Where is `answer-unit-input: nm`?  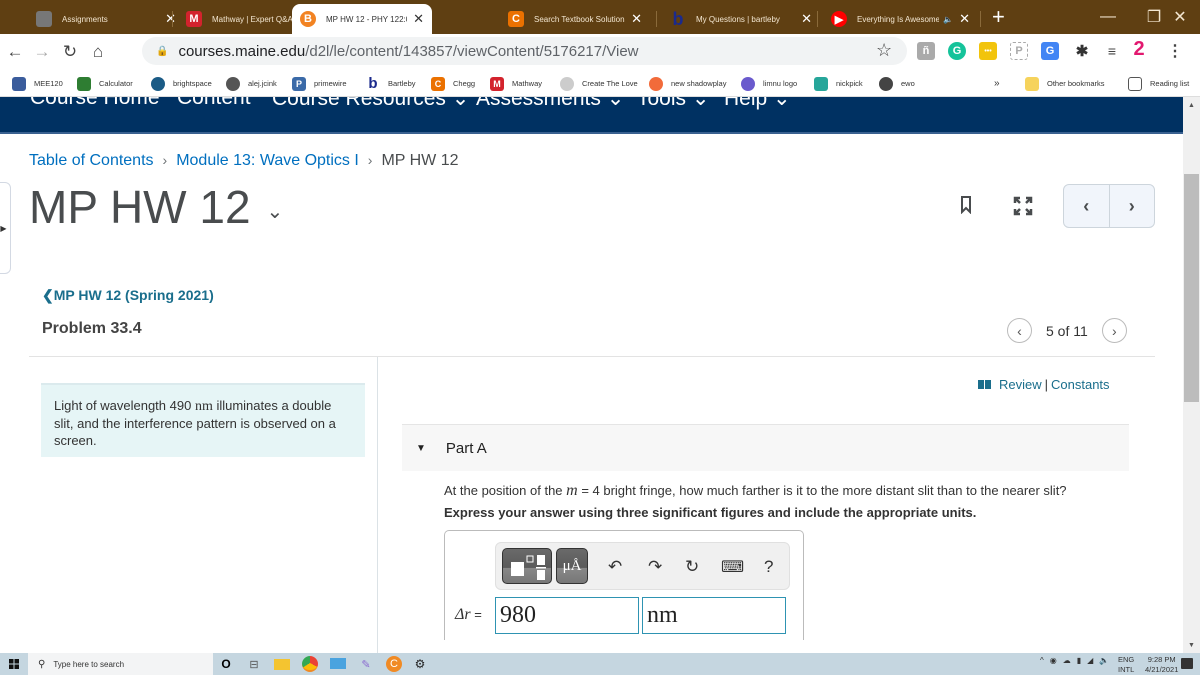 answer-unit-input: nm is located at coordinates (714, 615).